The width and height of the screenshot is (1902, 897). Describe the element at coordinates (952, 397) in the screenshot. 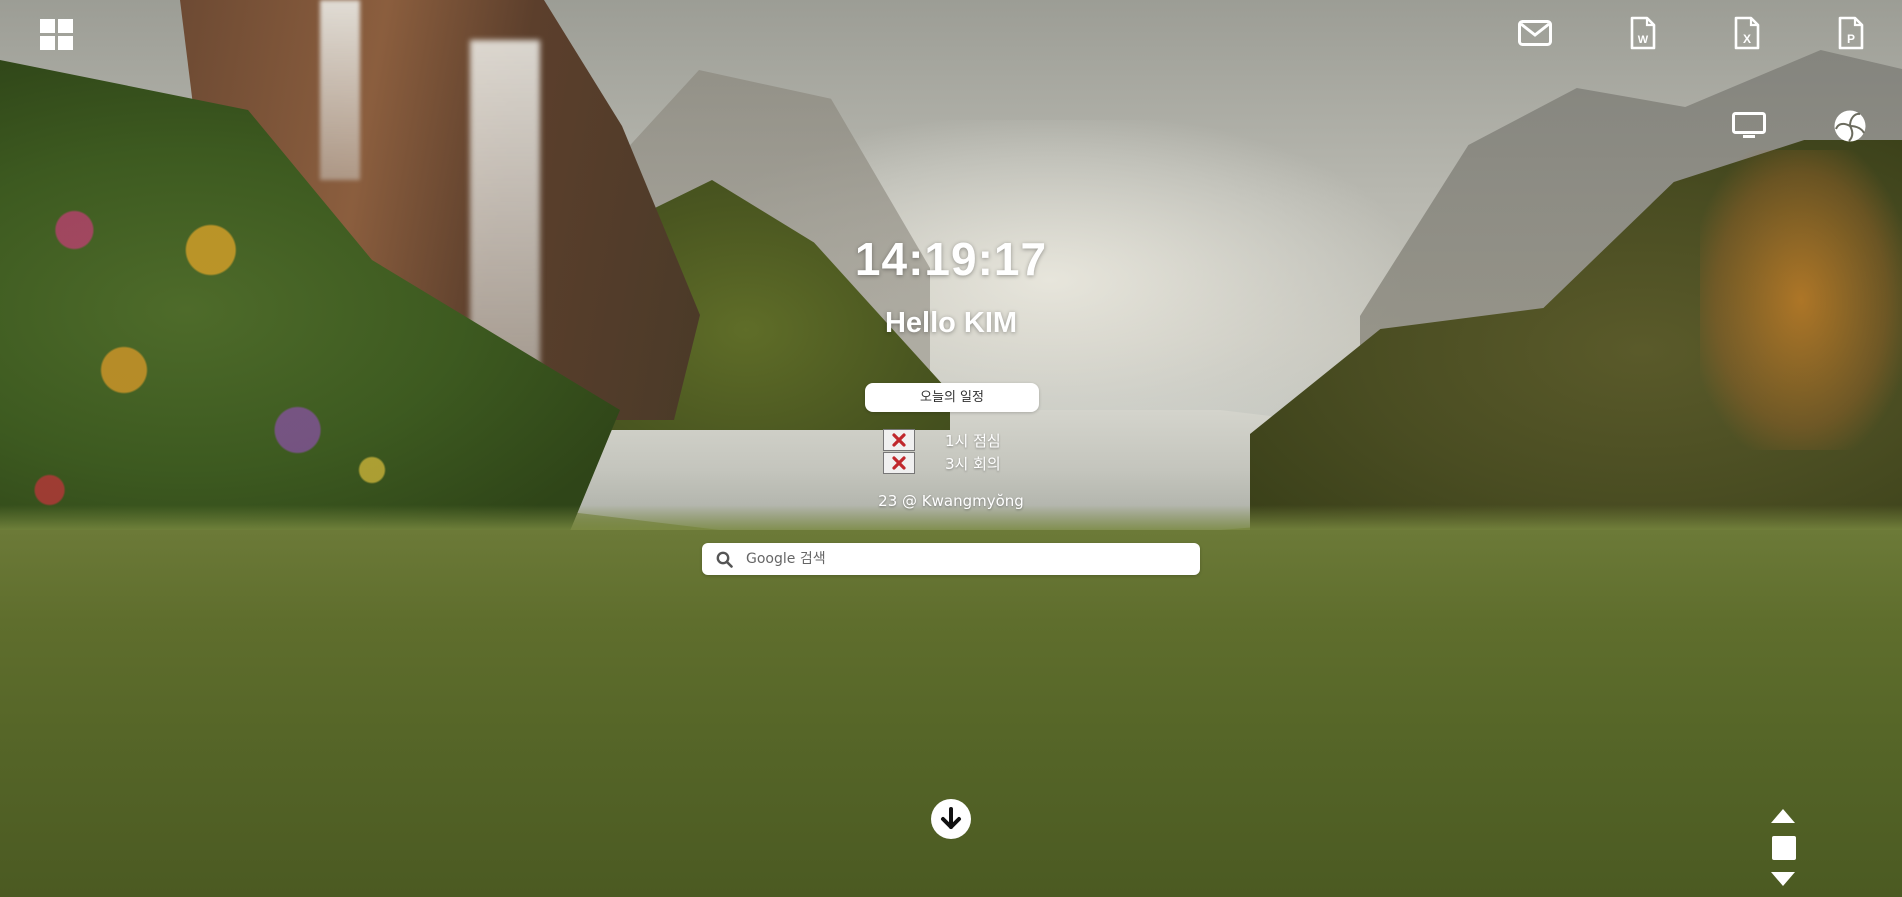

I see `schedule-button: 오늘의 일정` at that location.